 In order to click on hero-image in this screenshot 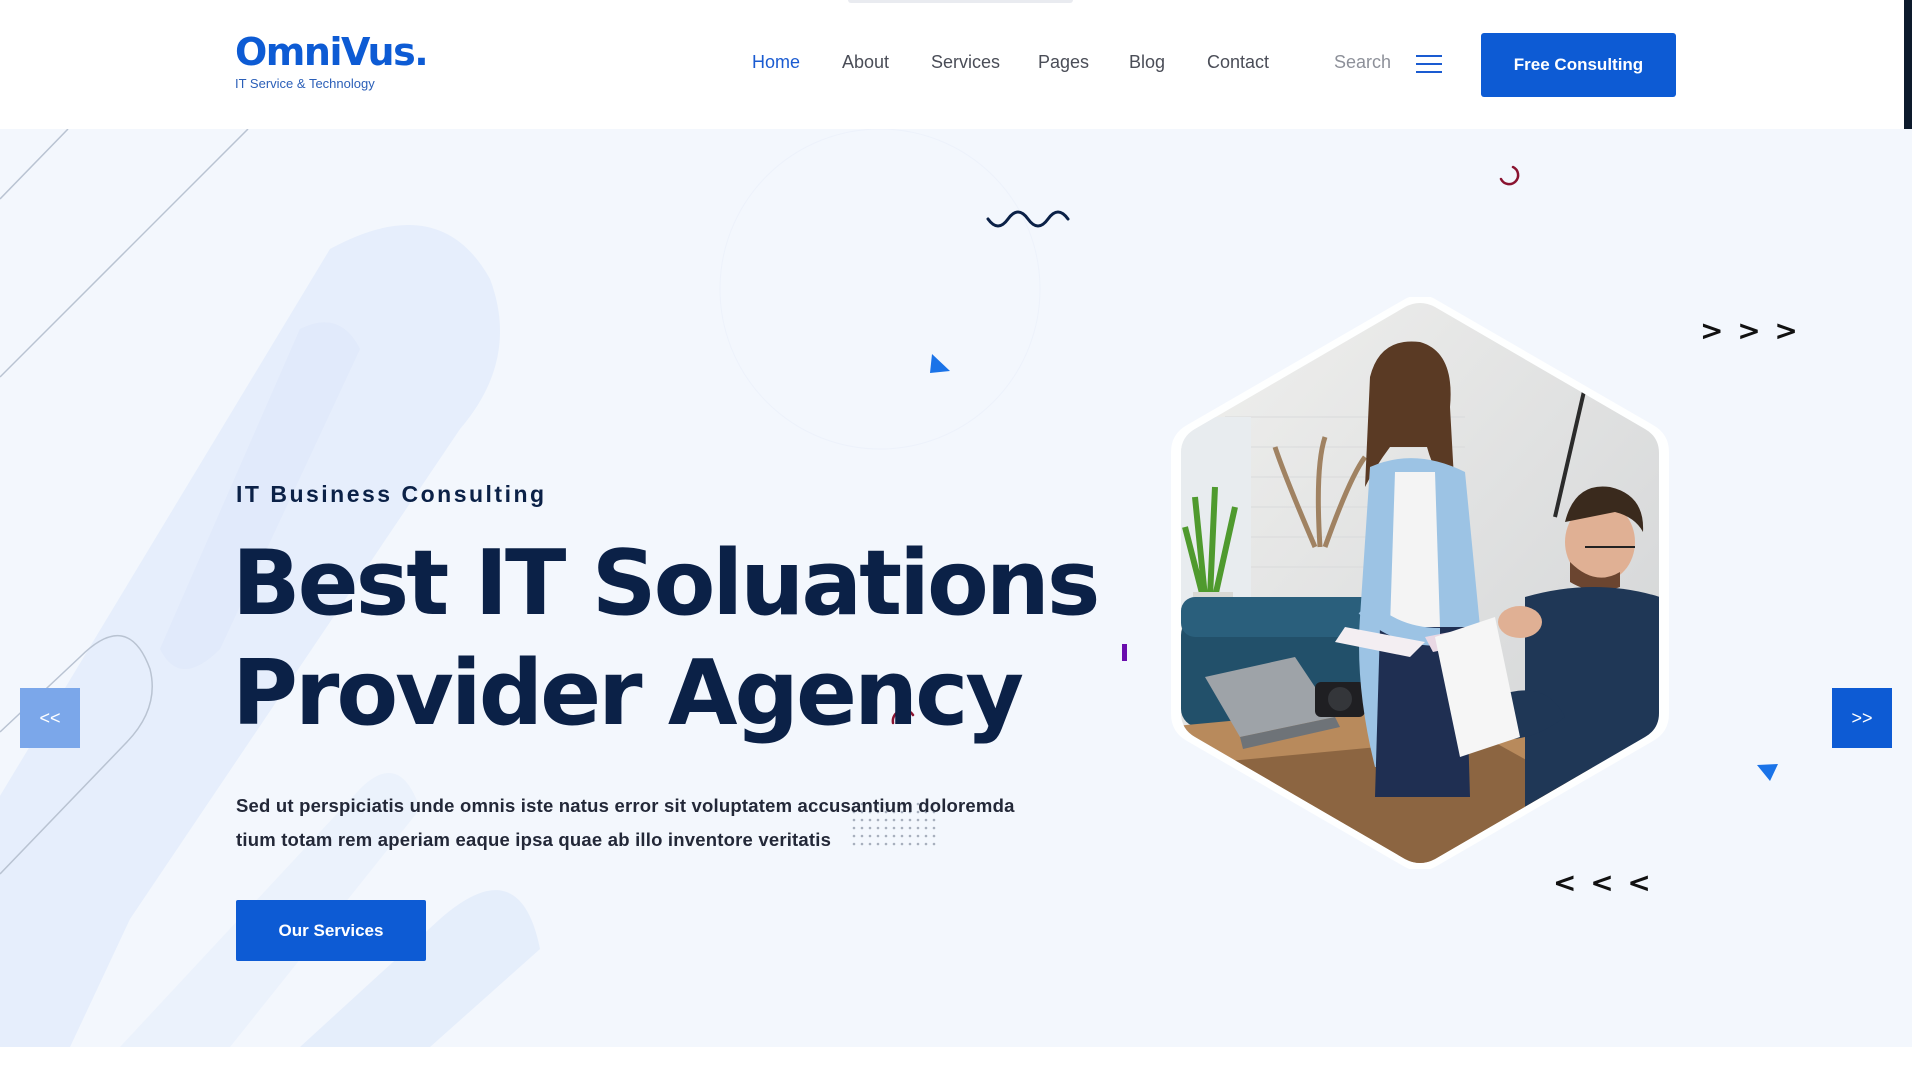, I will do `click(1420, 583)`.